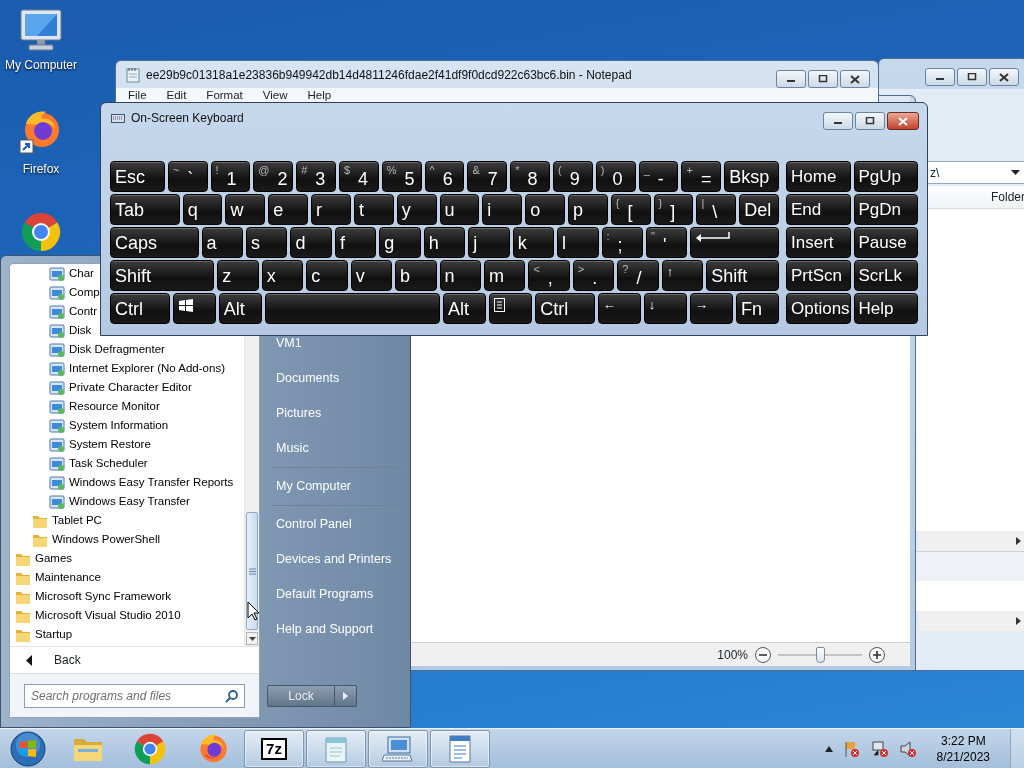  Describe the element at coordinates (389, 75) in the screenshot. I see `window-title: ee29b9c01318a1e23836b949942db14d4811246fdae2f41df9f0dcd922c63bc6.bin - Notepad` at that location.